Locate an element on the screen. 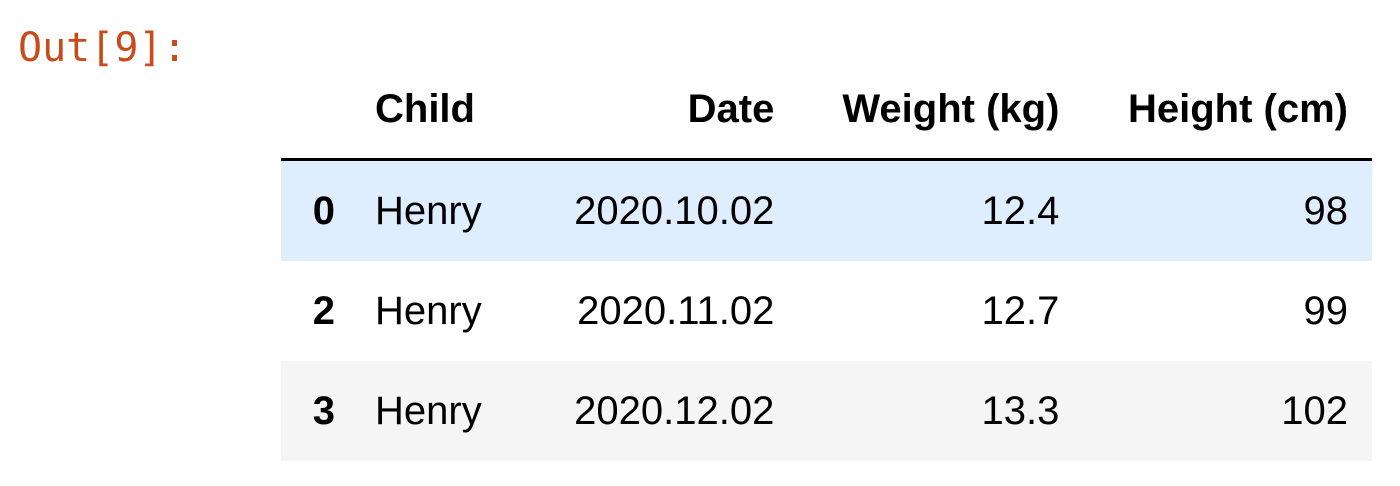 The image size is (1400, 486). row-index: 2 is located at coordinates (323, 310).